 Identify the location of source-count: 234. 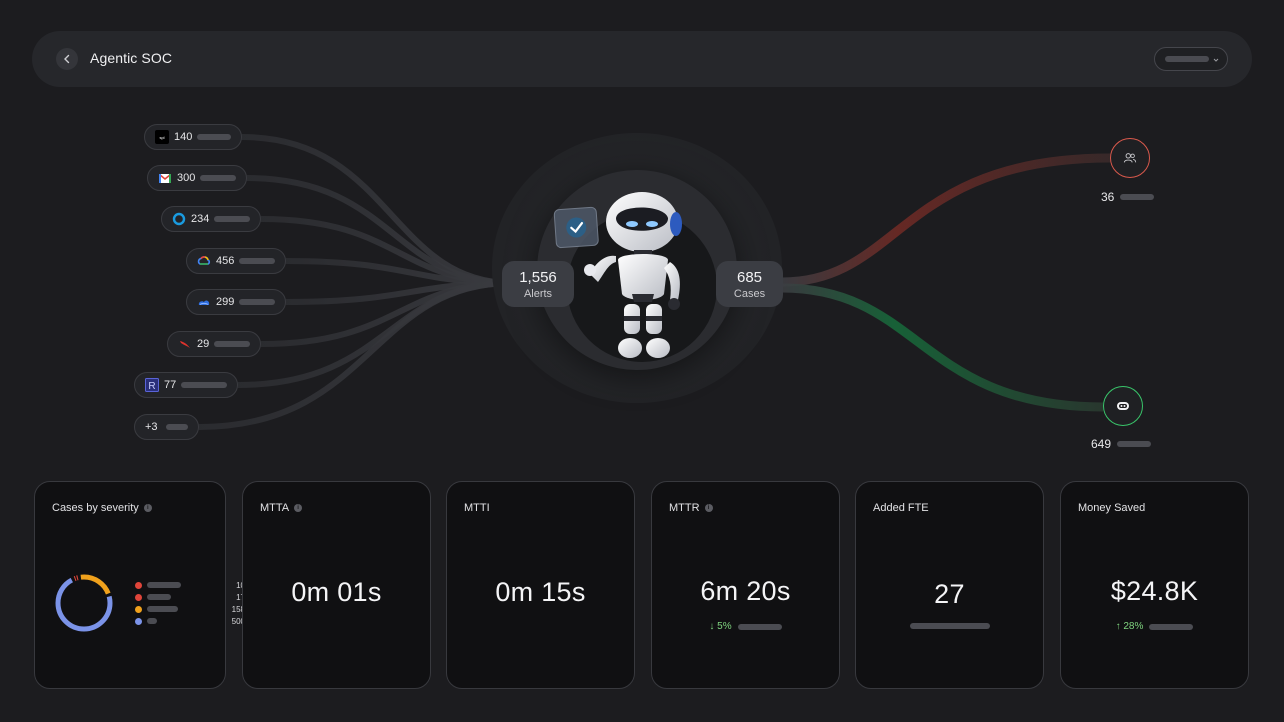
(200, 219).